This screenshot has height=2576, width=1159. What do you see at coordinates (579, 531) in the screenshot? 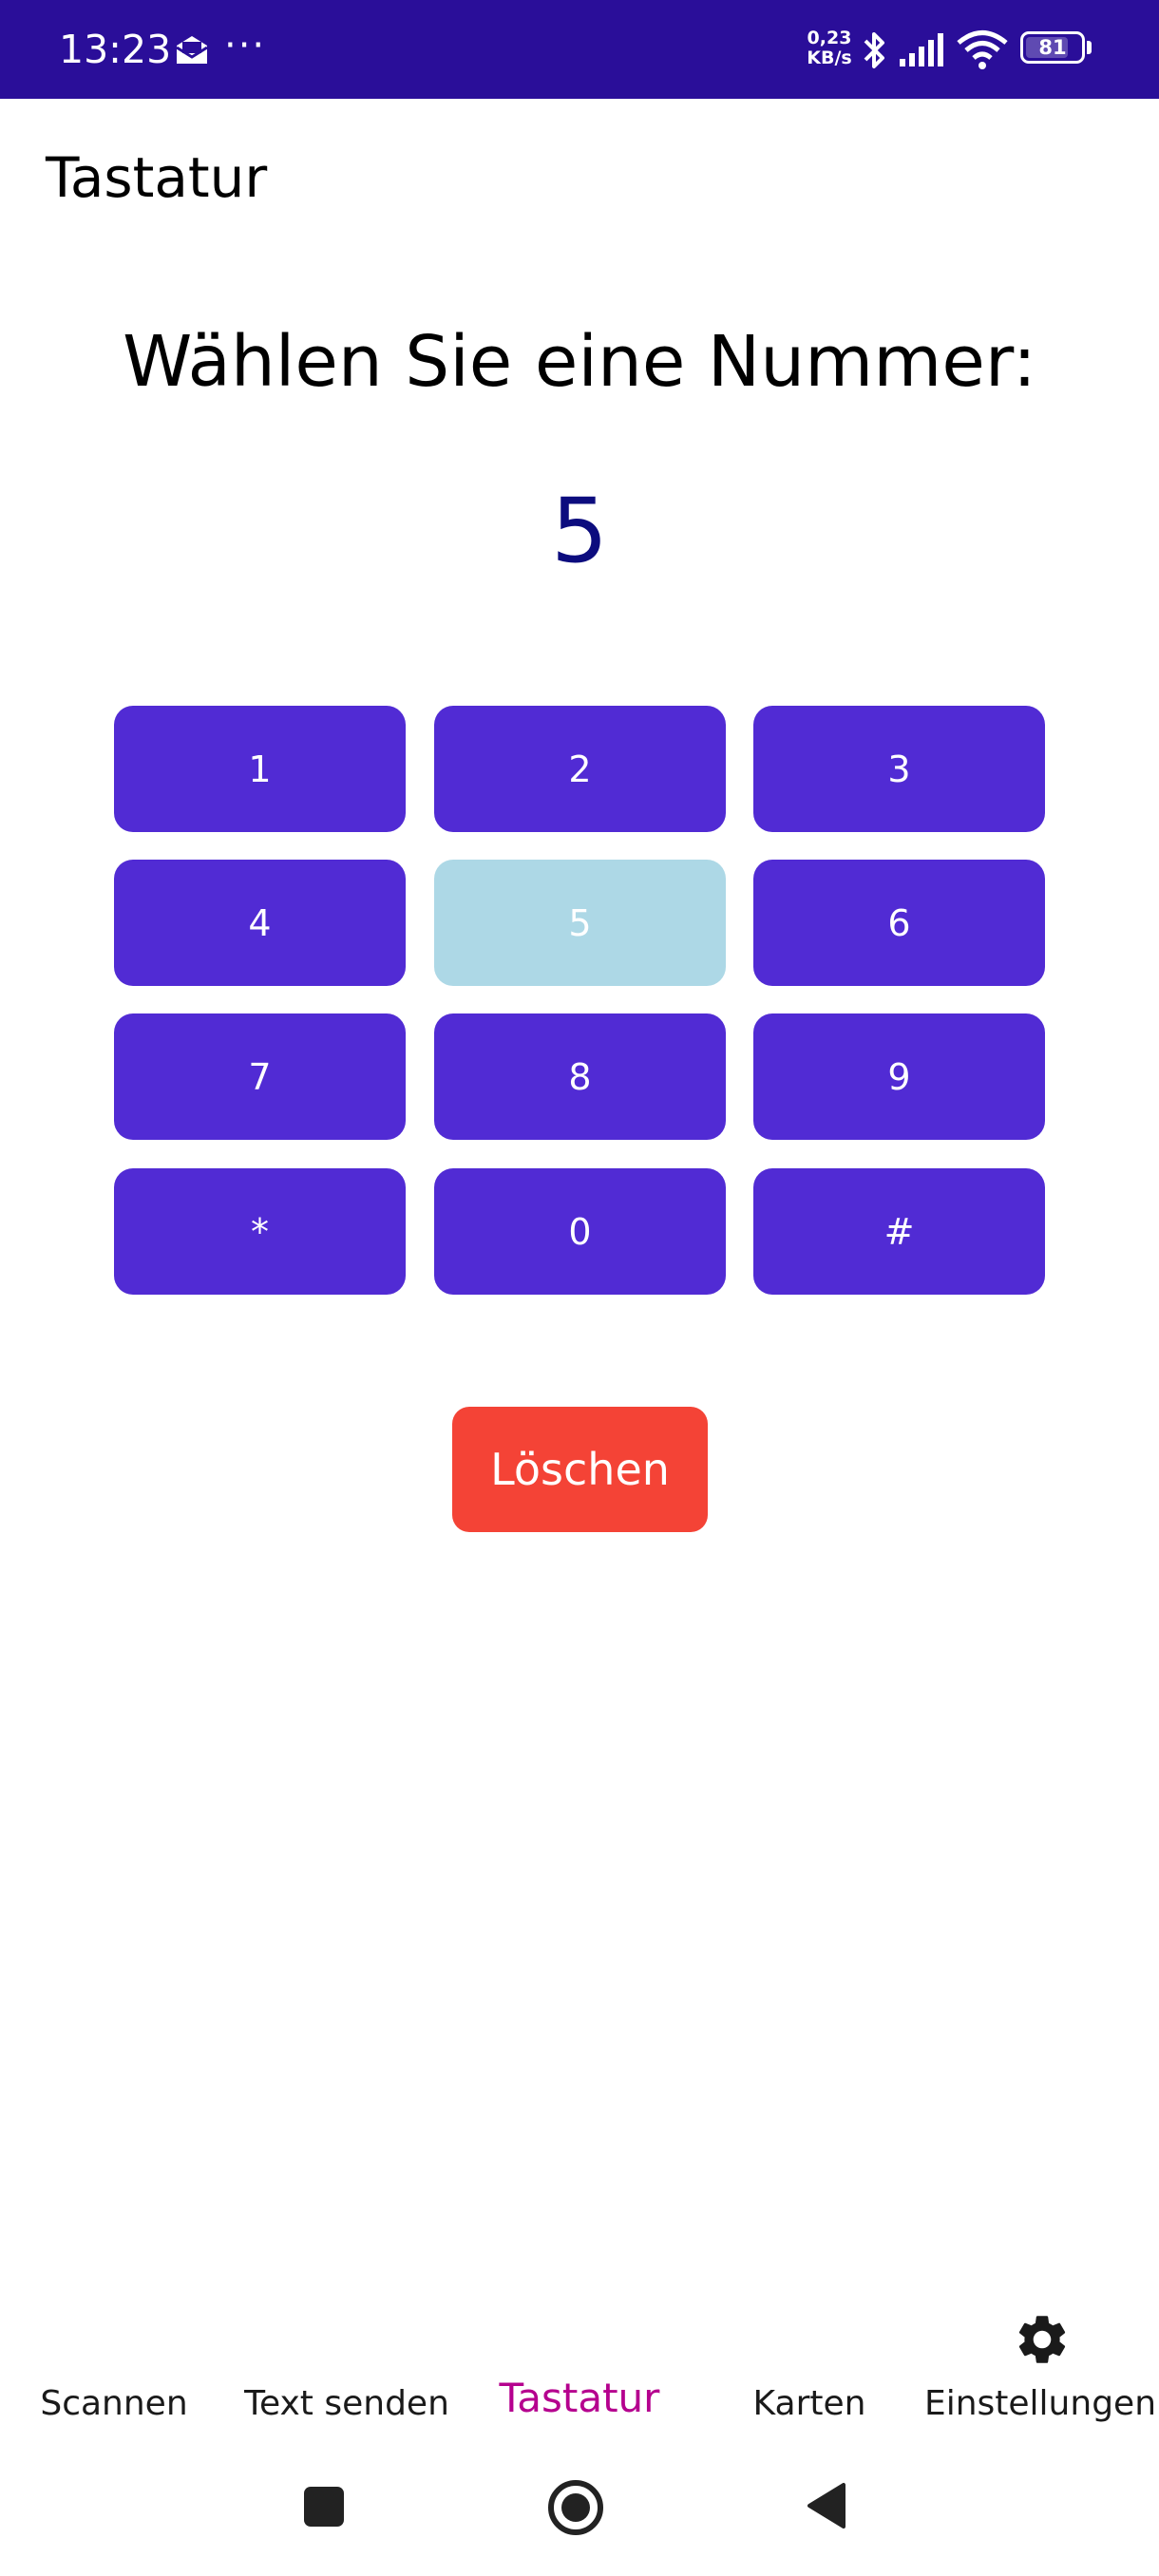
I see `selected-number-display: 5` at bounding box center [579, 531].